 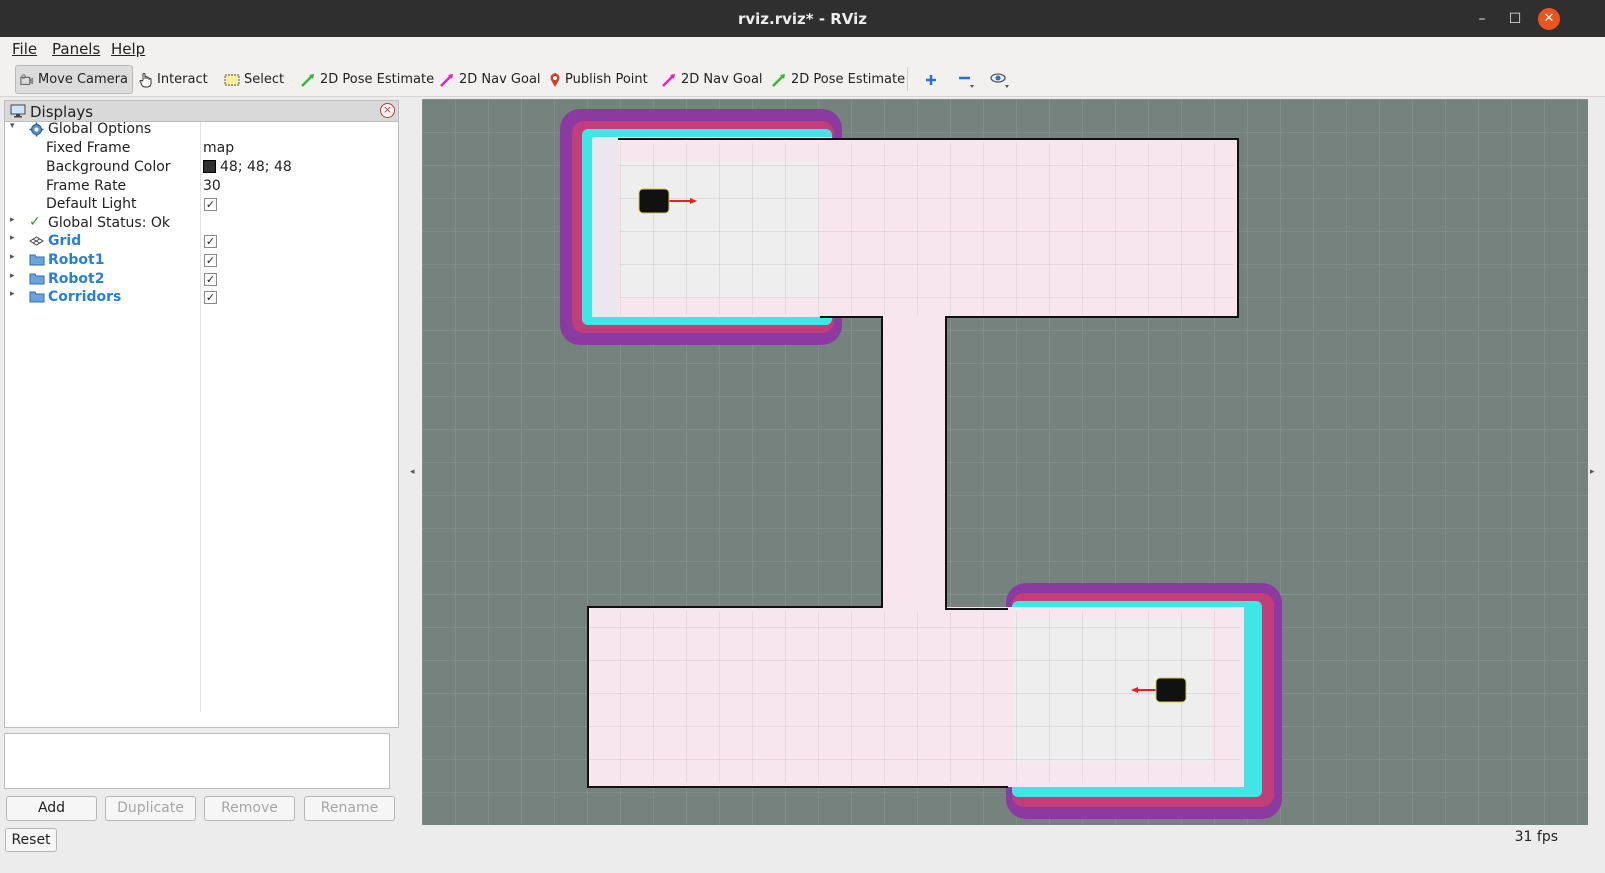 I want to click on pose-estimate-tool-1: 2D Pose Estimate, so click(x=367, y=79).